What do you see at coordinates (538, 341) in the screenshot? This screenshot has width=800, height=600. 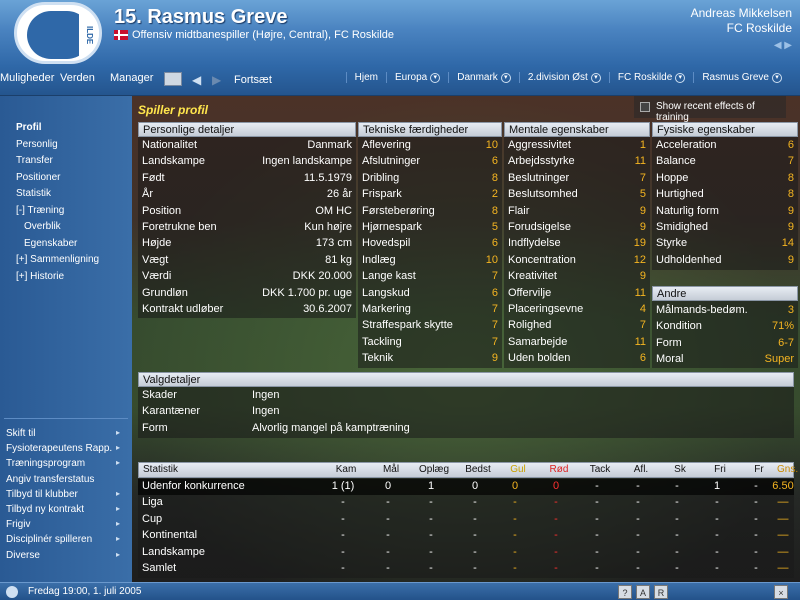 I see `mental-label: Samarbejde` at bounding box center [538, 341].